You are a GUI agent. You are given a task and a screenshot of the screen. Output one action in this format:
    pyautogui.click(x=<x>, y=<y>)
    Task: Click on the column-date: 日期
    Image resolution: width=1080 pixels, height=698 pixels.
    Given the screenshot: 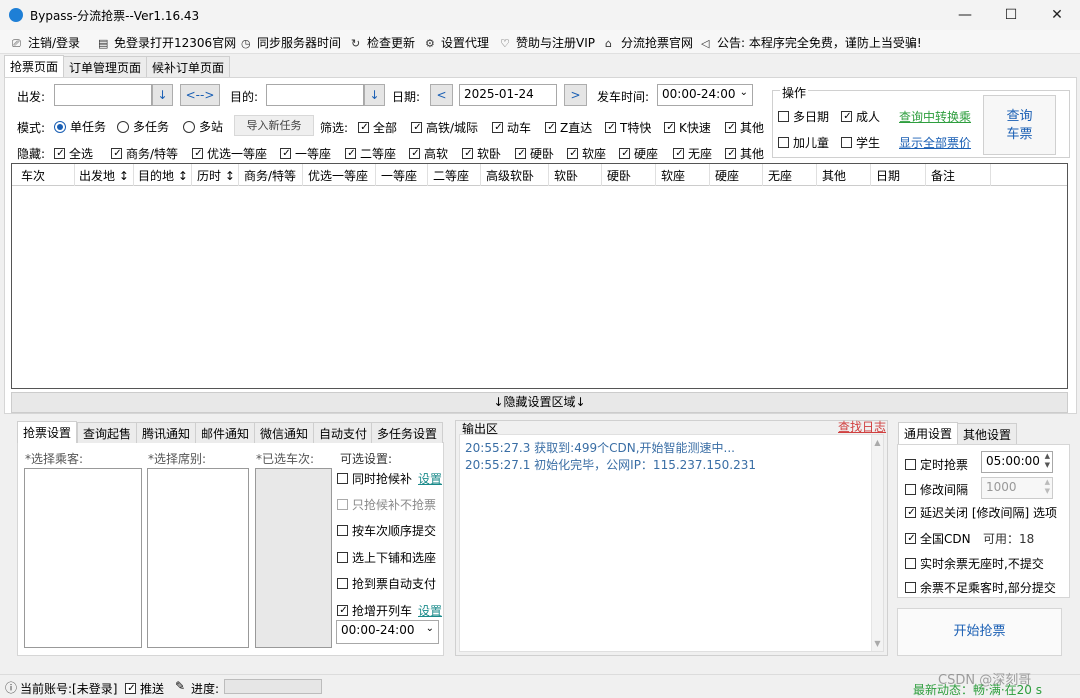 What is the action you would take?
    pyautogui.click(x=888, y=175)
    